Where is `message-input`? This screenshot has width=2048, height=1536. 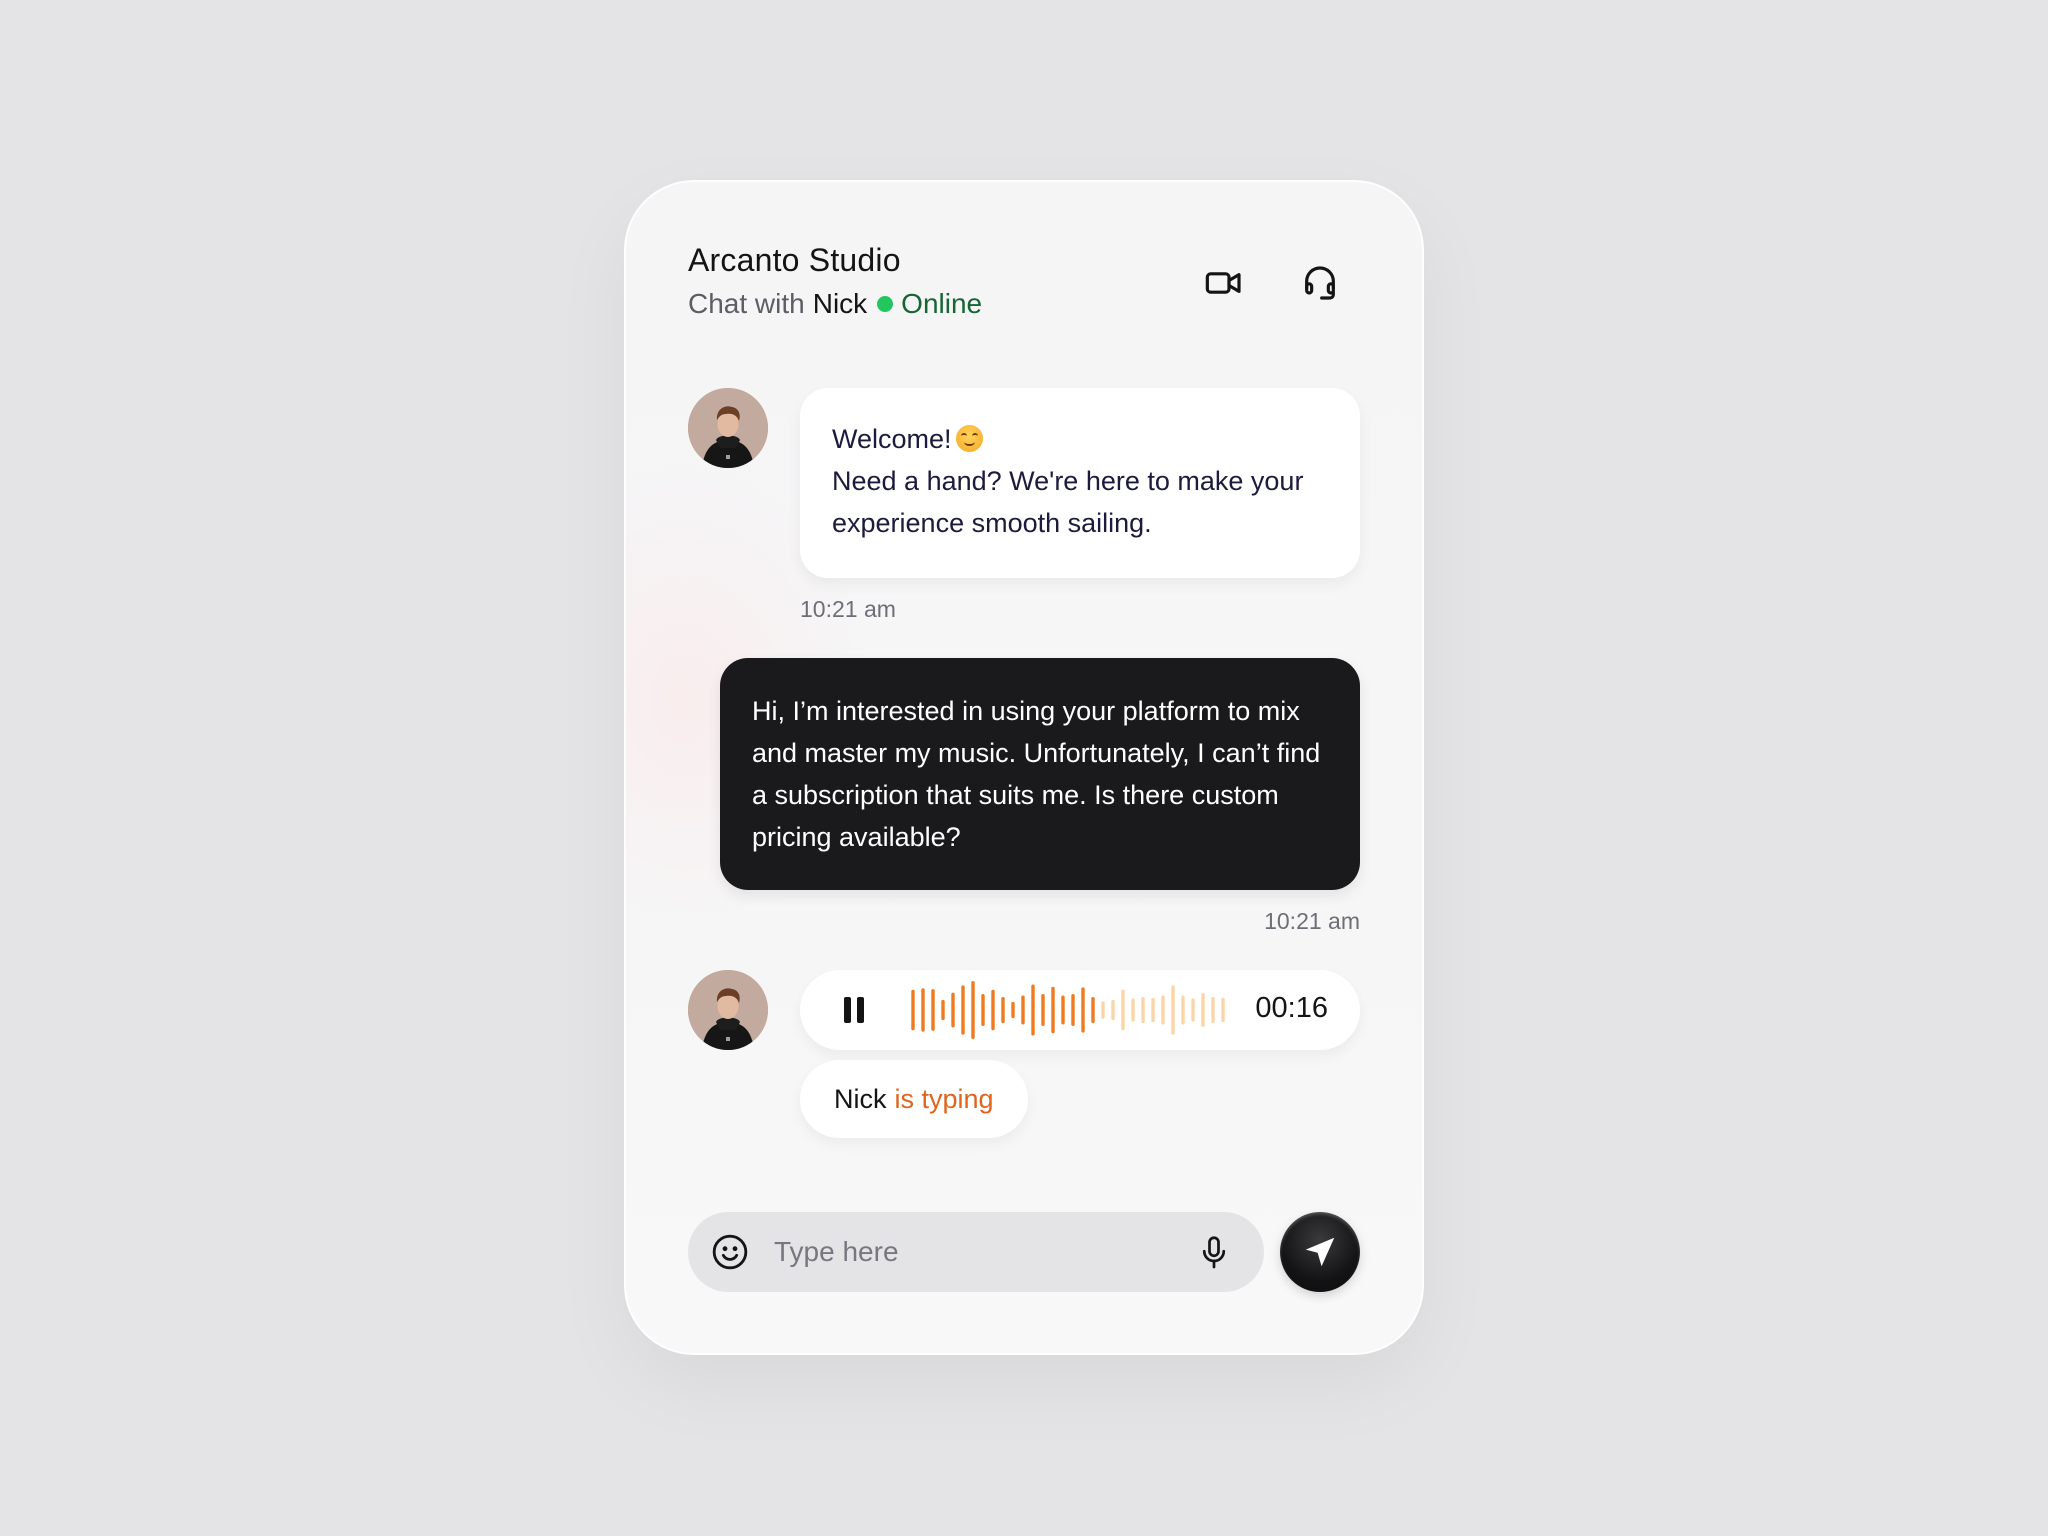
message-input is located at coordinates (983, 1252).